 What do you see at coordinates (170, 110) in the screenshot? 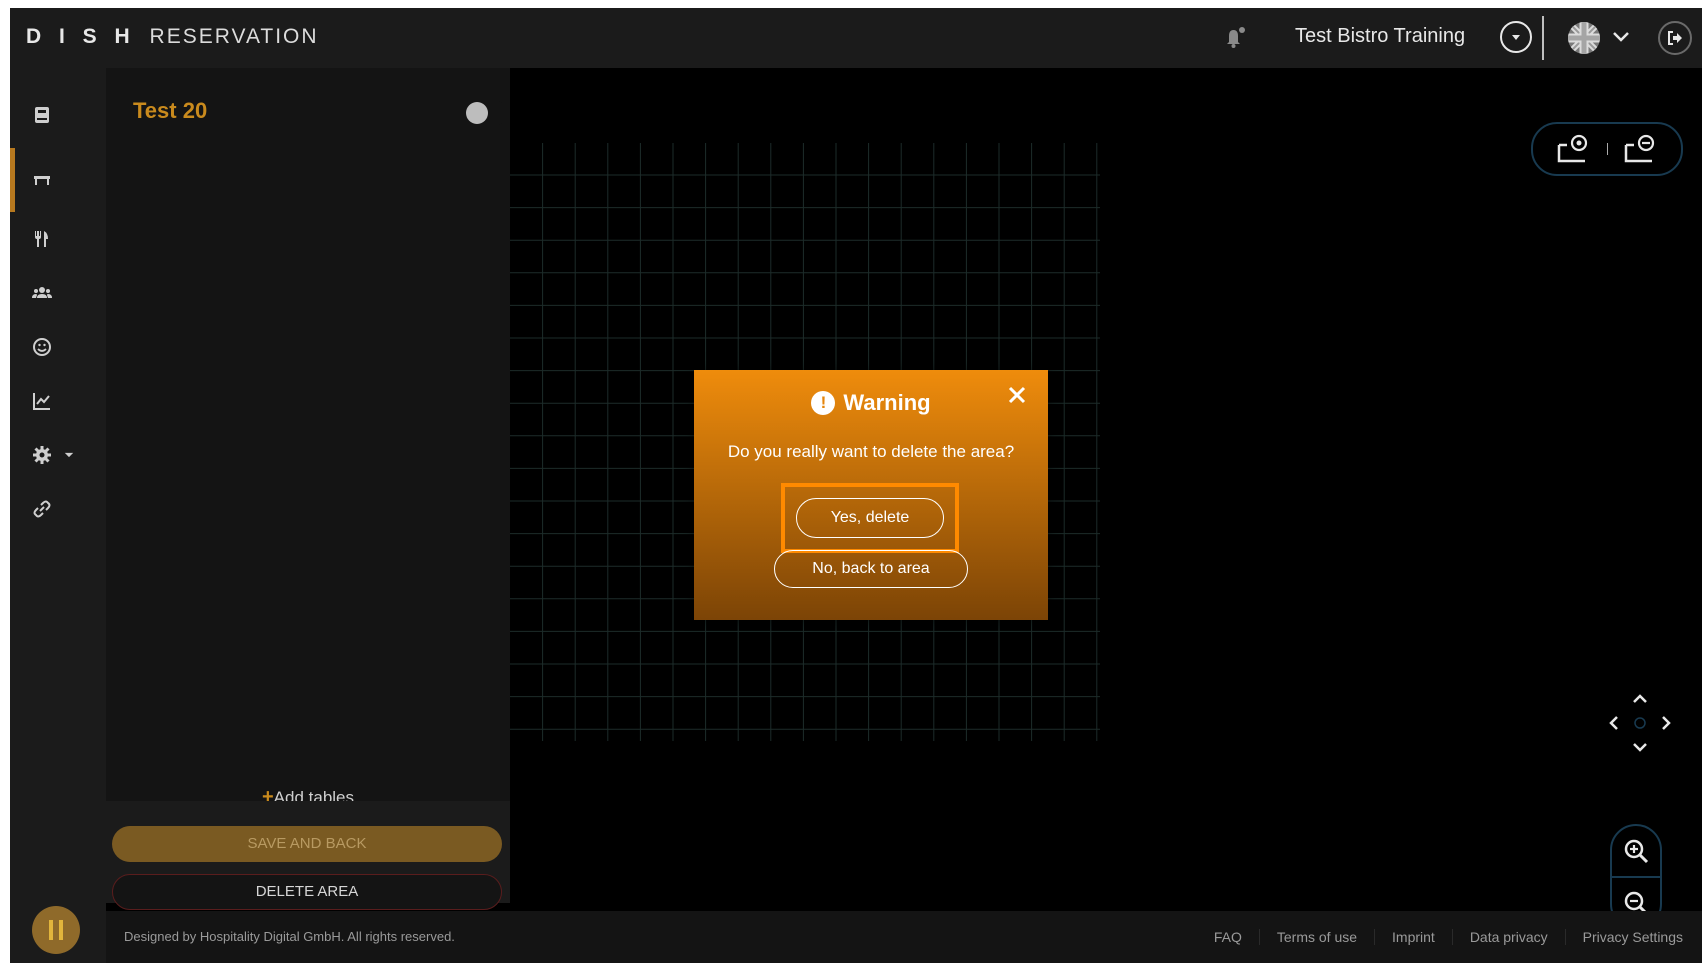
I see `area-name: Test 20` at bounding box center [170, 110].